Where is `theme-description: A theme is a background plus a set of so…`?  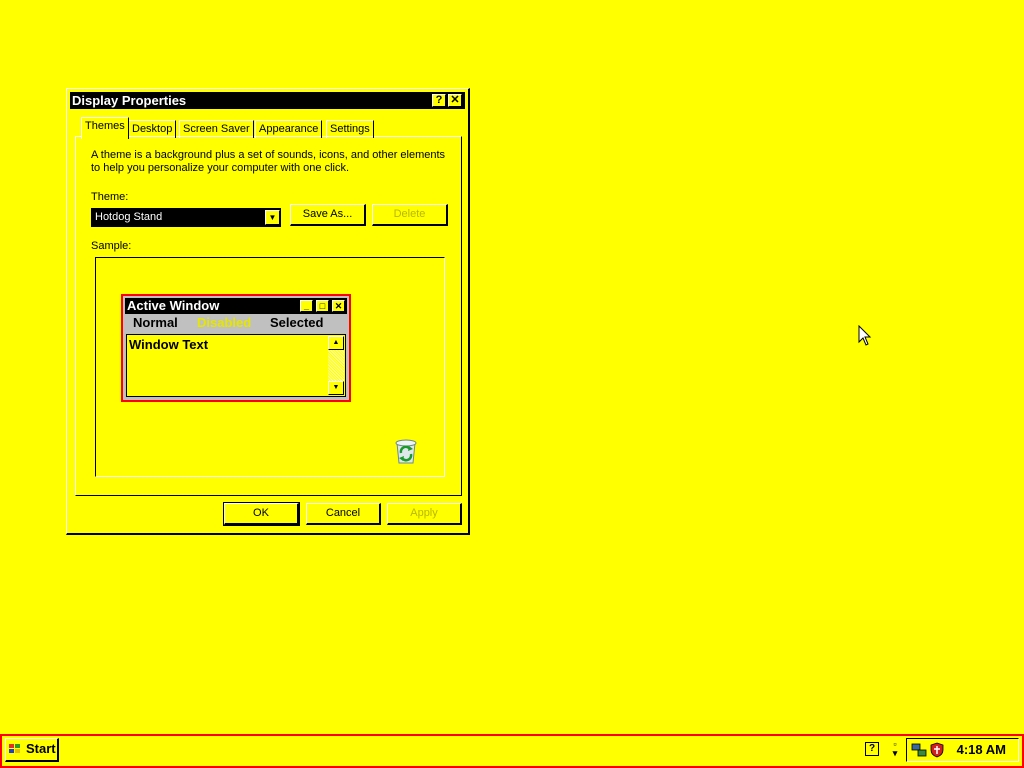
theme-description: A theme is a background plus a set of so… is located at coordinates (268, 161).